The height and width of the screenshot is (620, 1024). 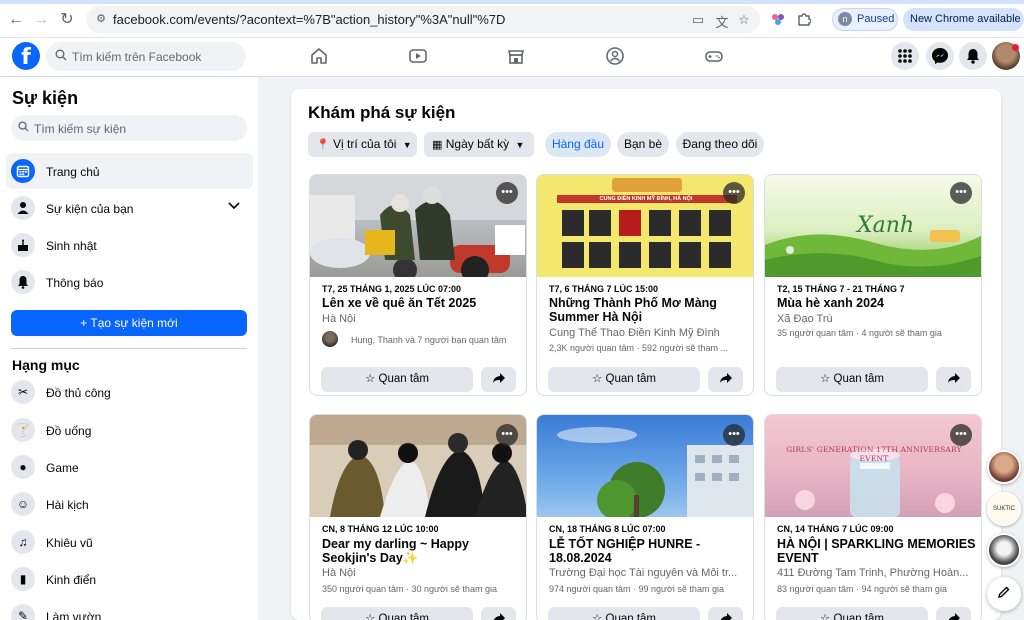 What do you see at coordinates (886, 225) in the screenshot?
I see `event-banner-text: Xanh` at bounding box center [886, 225].